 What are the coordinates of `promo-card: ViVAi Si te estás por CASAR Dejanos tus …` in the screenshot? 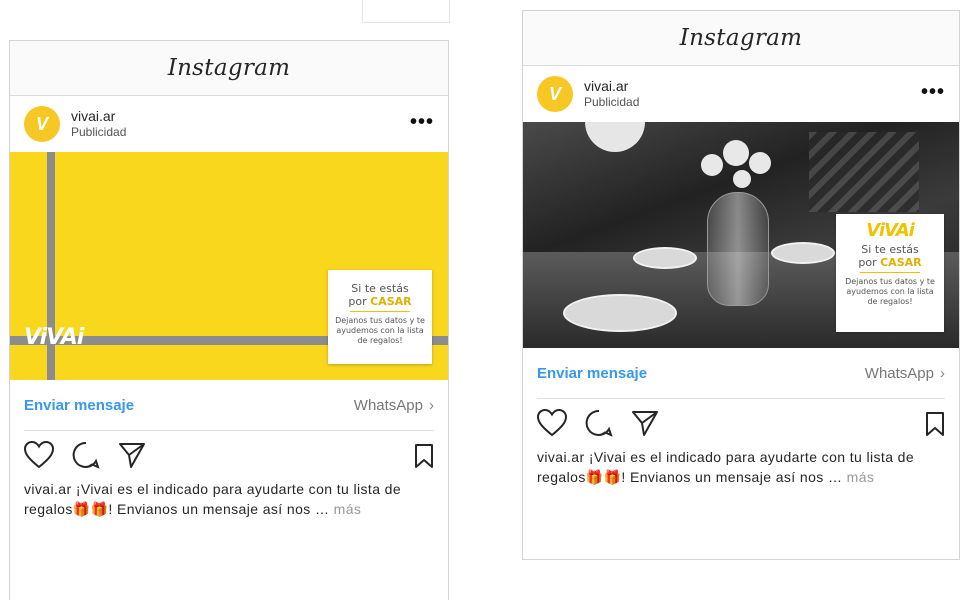 It's located at (890, 273).